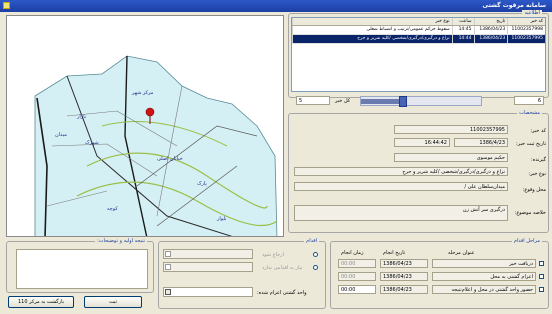 The width and height of the screenshot is (552, 314). What do you see at coordinates (484, 276) in the screenshot?
I see `stage-name: اعزام گشتی به محل` at bounding box center [484, 276].